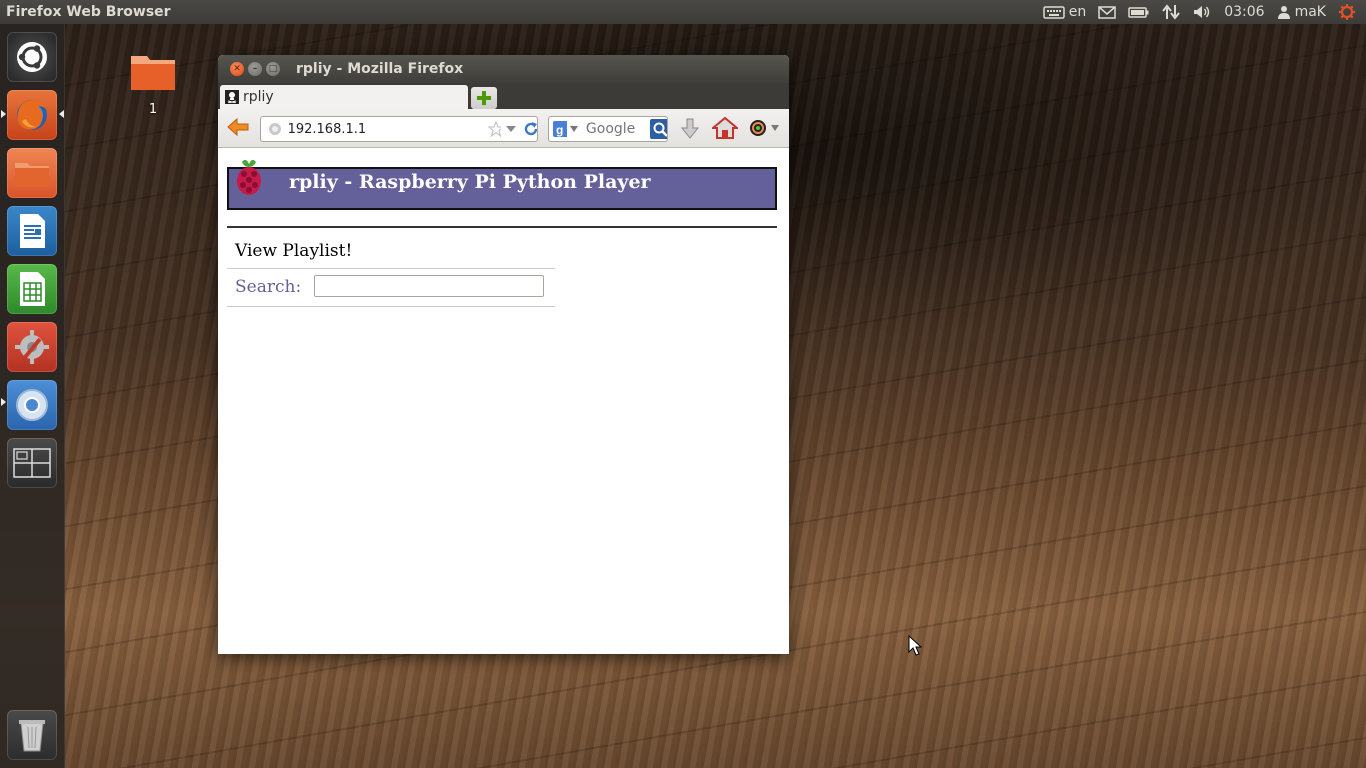  I want to click on spreadsheet-icon, so click(32, 289).